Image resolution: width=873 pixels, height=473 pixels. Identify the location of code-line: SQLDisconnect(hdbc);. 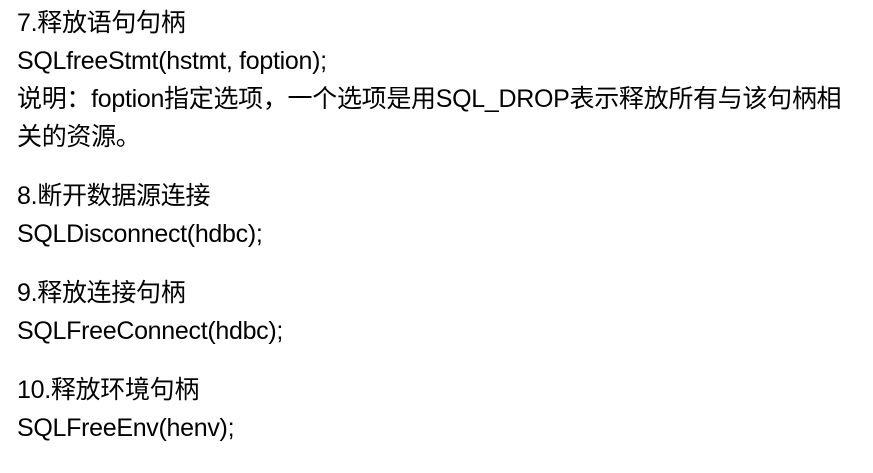
(140, 234).